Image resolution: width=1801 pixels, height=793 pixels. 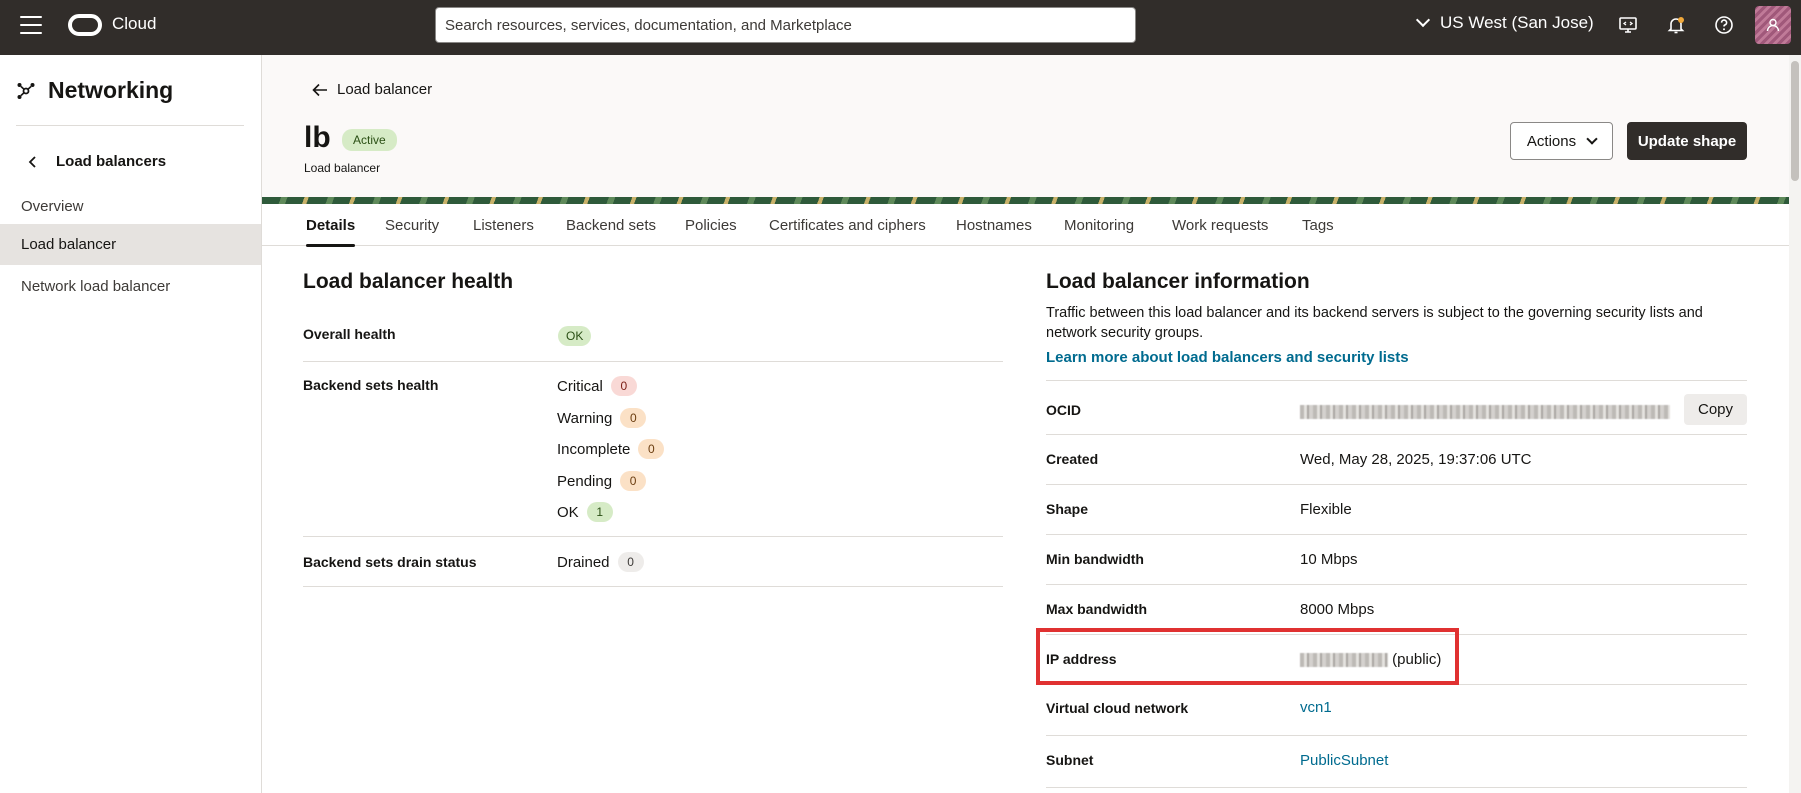 What do you see at coordinates (633, 481) in the screenshot?
I see `pending-count-badge: 0` at bounding box center [633, 481].